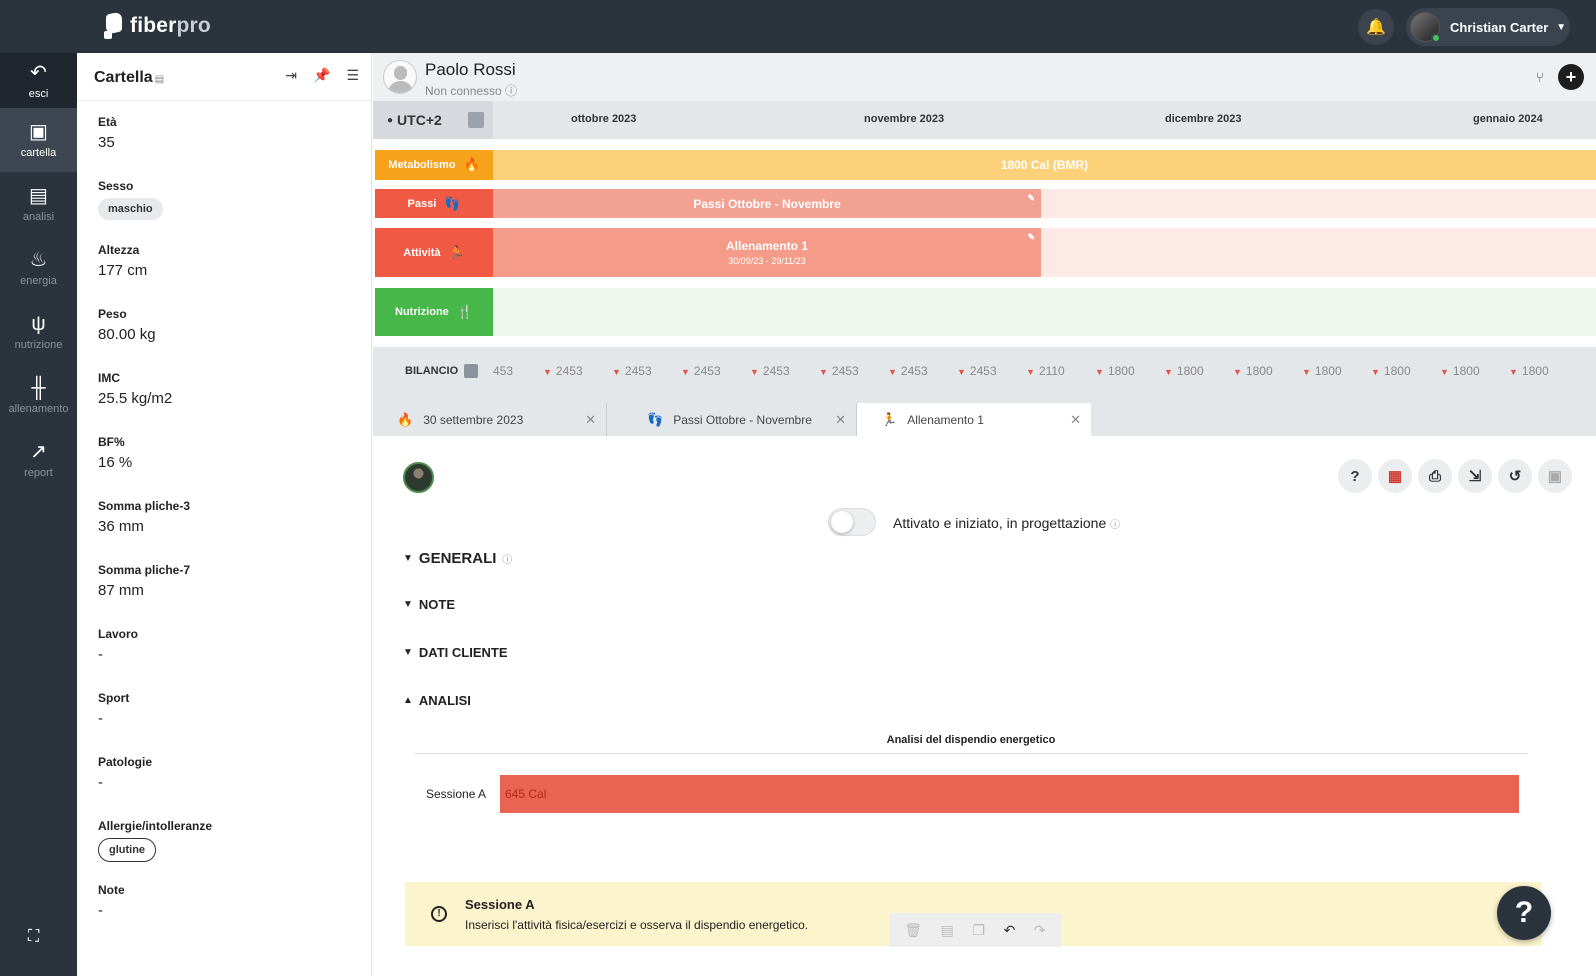 Image resolution: width=1596 pixels, height=976 pixels. I want to click on section-note: ▼ NOTE, so click(429, 604).